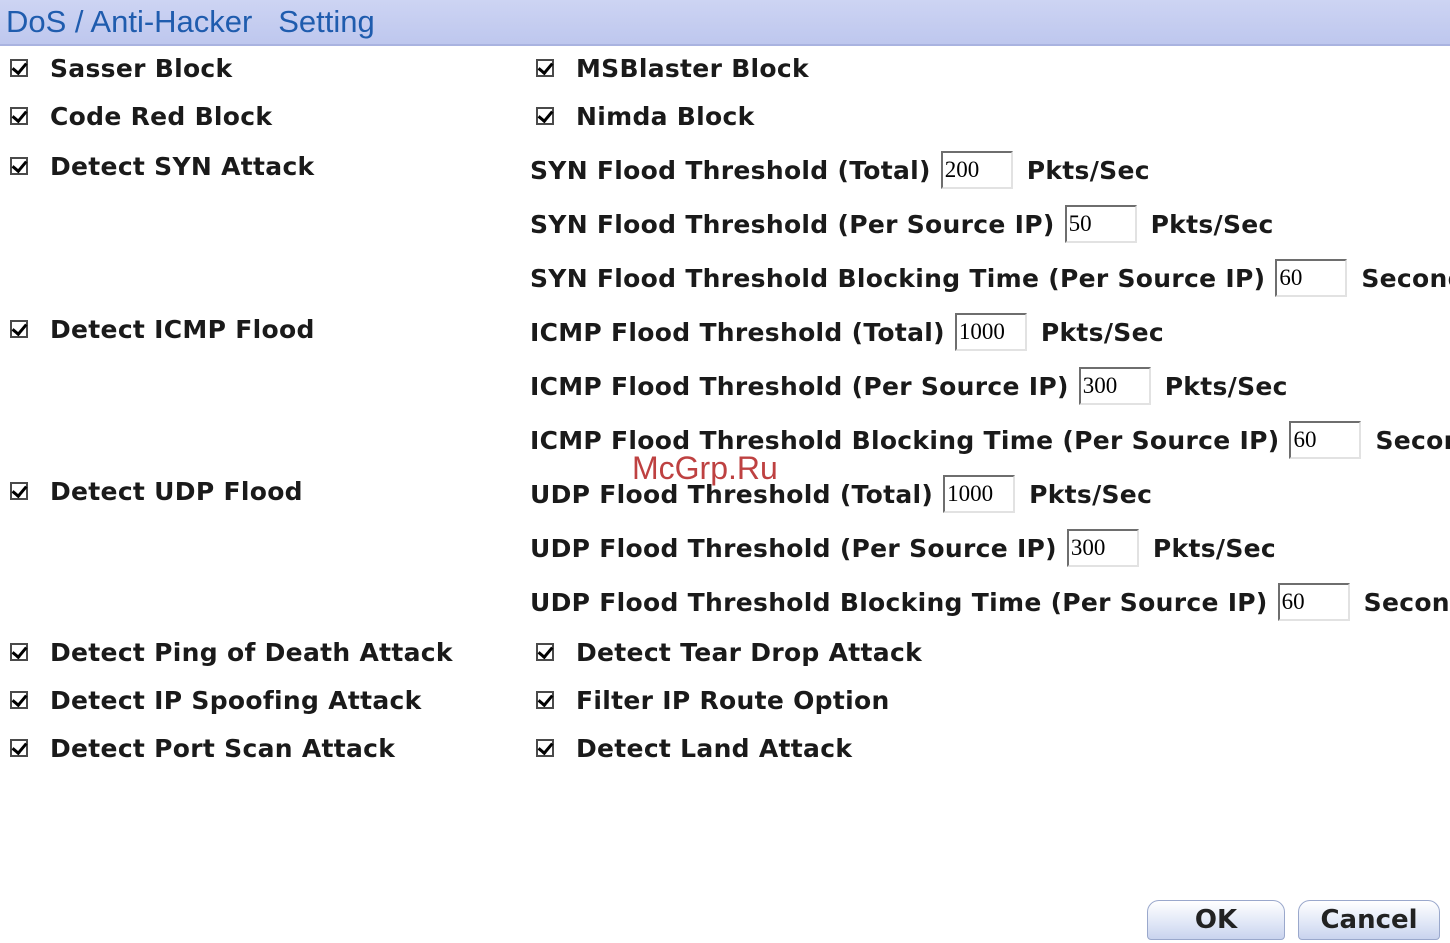 The height and width of the screenshot is (943, 1450). I want to click on option-detect-ping-of-death: Detect Ping of Death Attack, so click(231, 652).